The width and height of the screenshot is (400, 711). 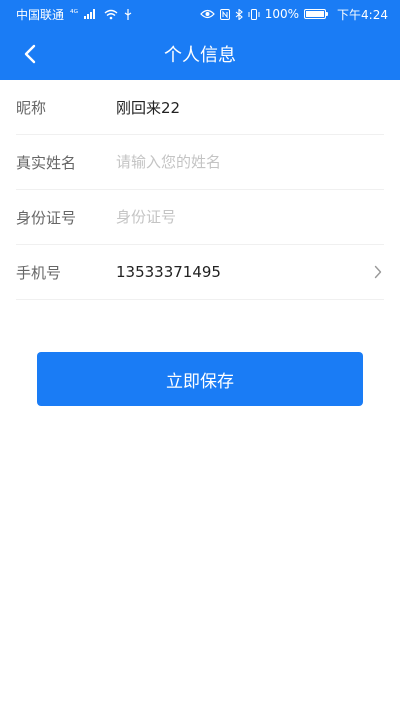 What do you see at coordinates (168, 272) in the screenshot?
I see `phone-value: 13533371495` at bounding box center [168, 272].